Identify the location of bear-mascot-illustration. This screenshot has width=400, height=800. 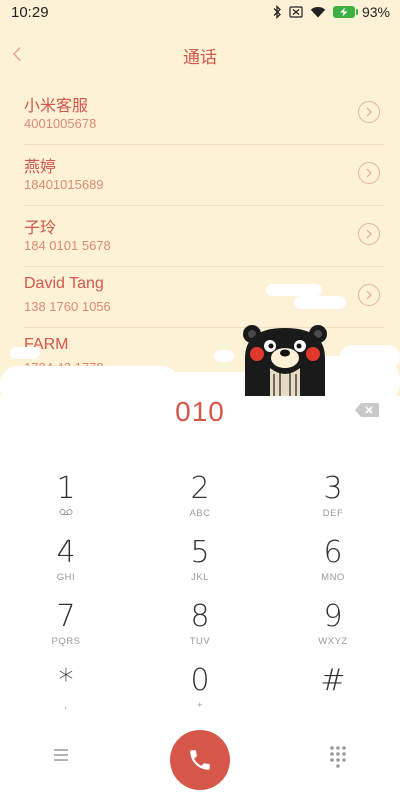
(285, 360).